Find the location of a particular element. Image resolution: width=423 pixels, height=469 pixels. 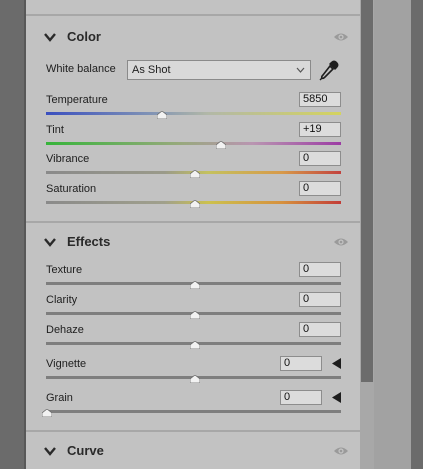

white-balance-select: As Shot is located at coordinates (219, 70).